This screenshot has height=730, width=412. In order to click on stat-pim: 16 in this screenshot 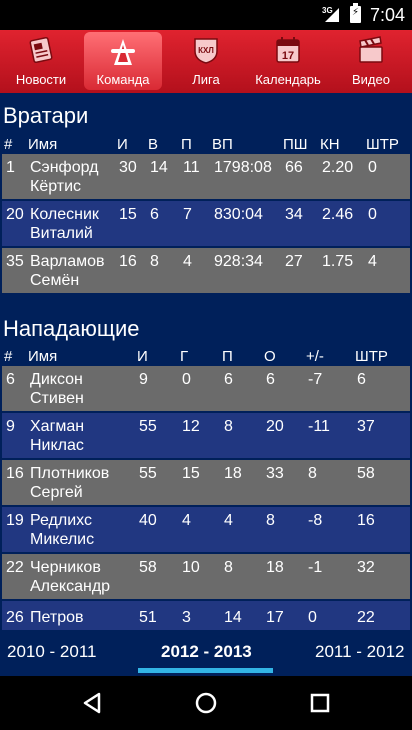, I will do `click(366, 520)`.